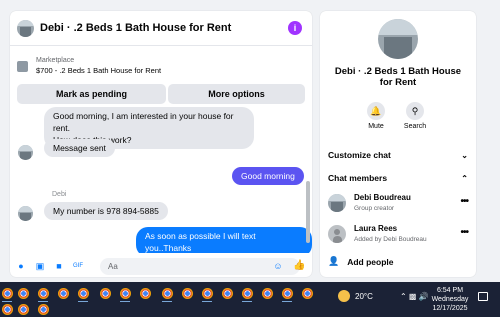 This screenshot has height=317, width=500. I want to click on member-role: Group creator, so click(374, 208).